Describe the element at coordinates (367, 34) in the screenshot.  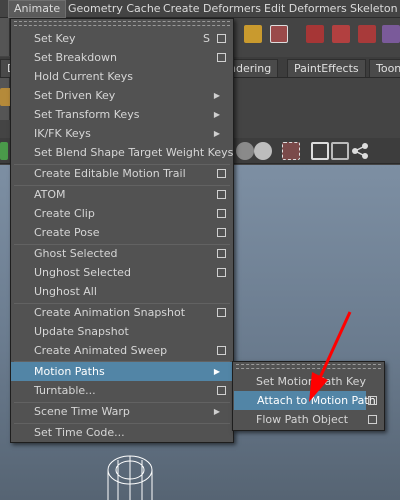
I see `magnet-point-icon` at that location.